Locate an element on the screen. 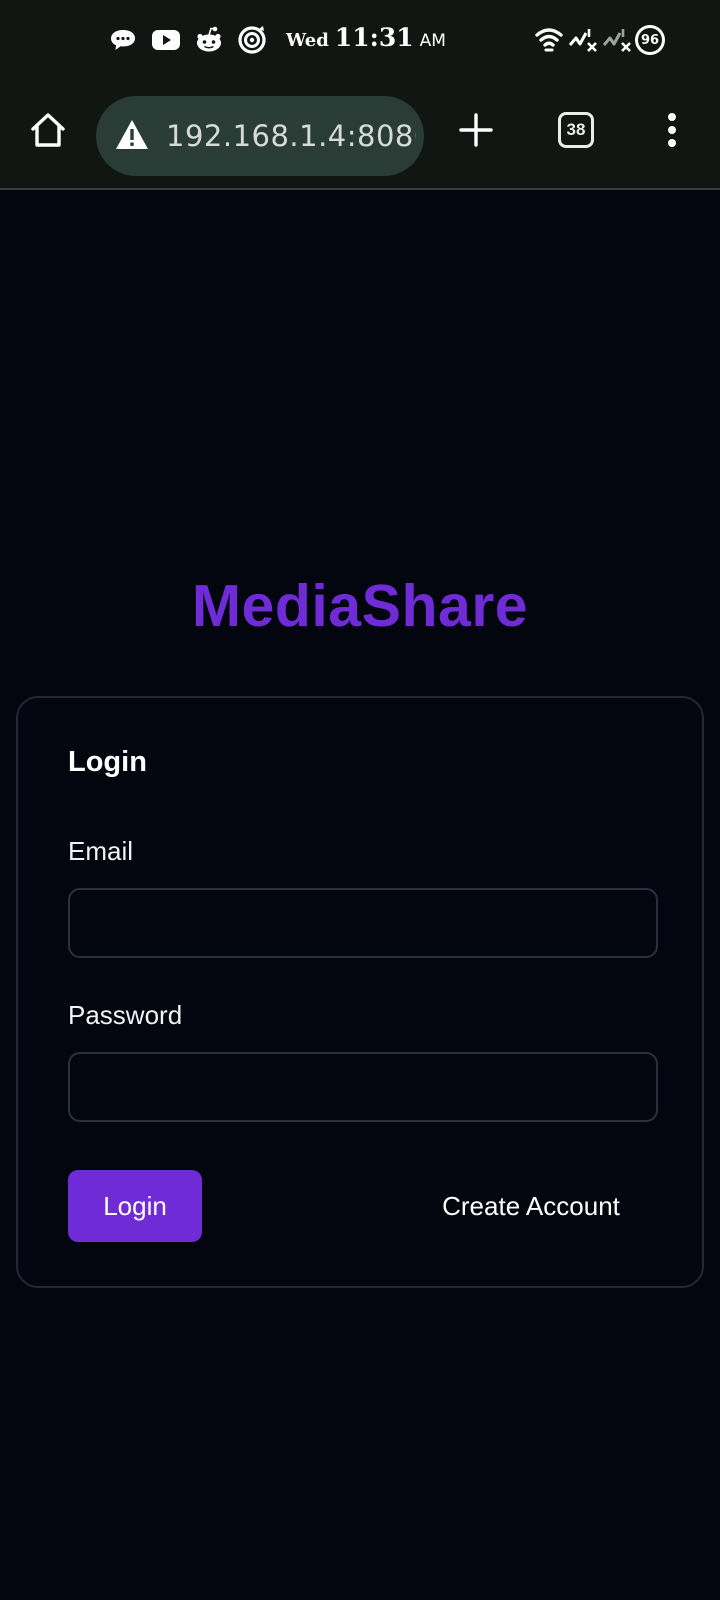  battery-indicator: 96 is located at coordinates (650, 40).